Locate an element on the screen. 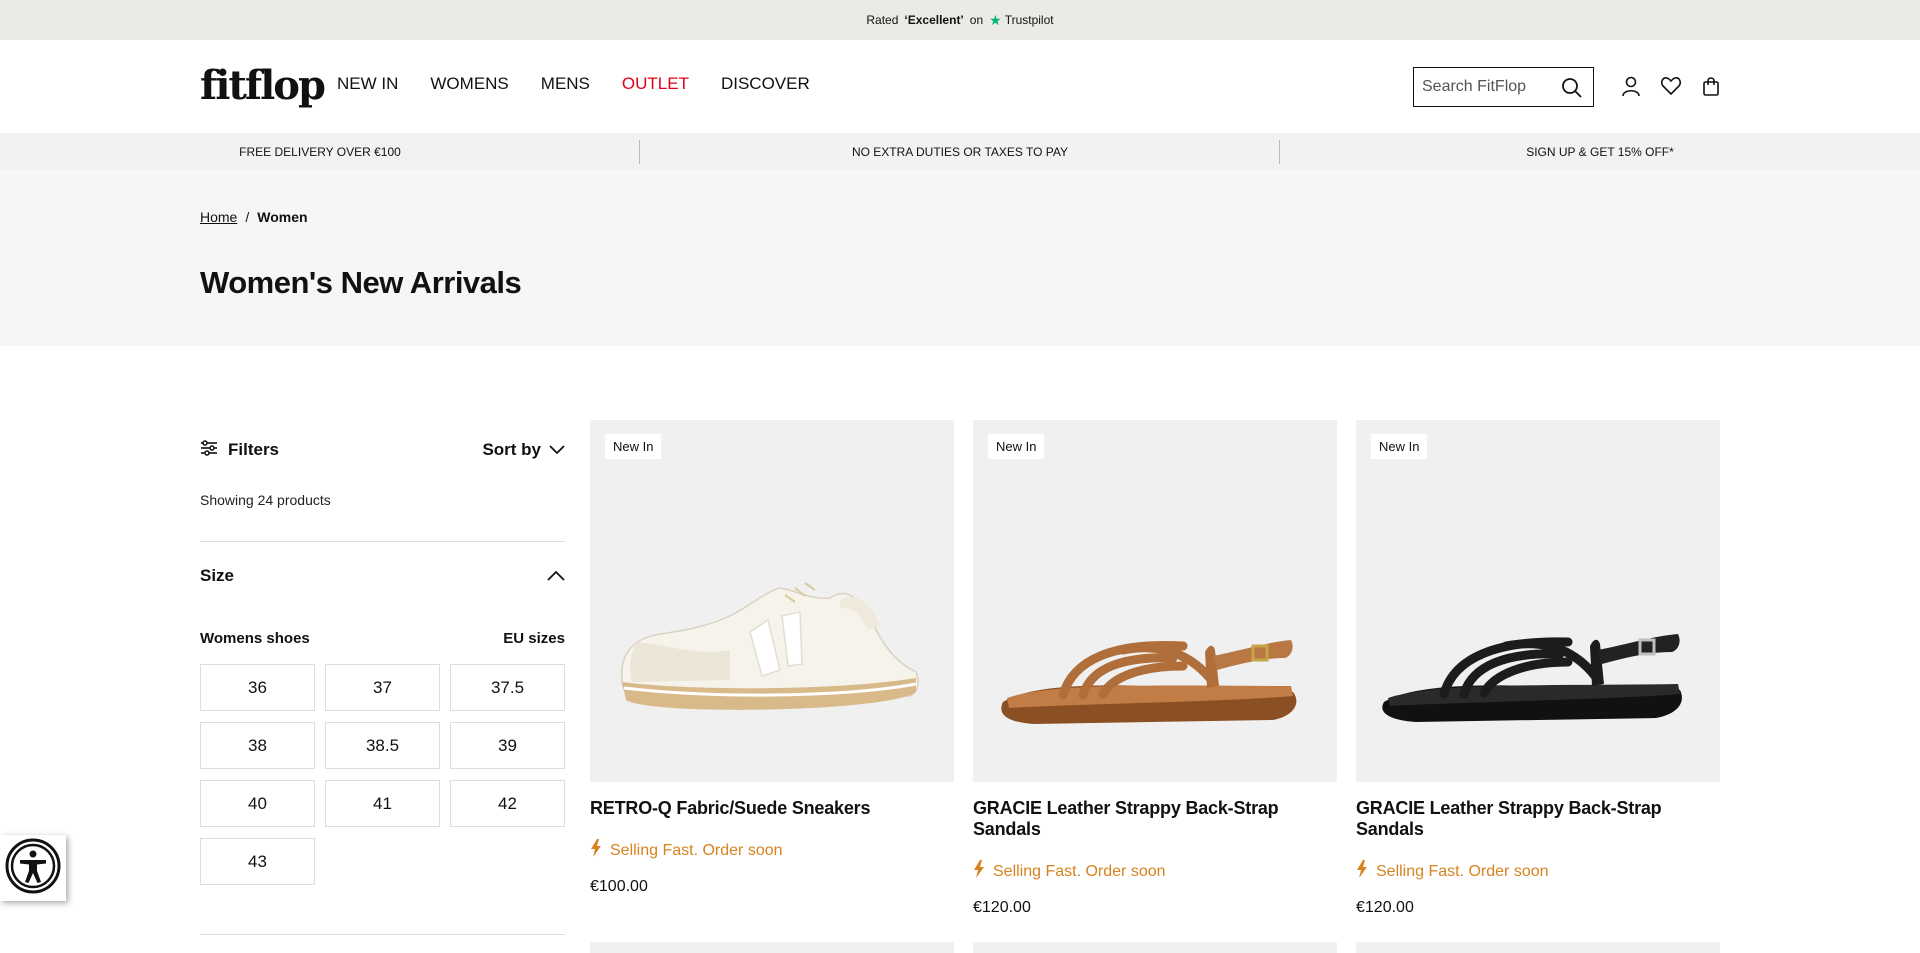 This screenshot has height=953, width=1920. shopping-bag-icon is located at coordinates (1711, 86).